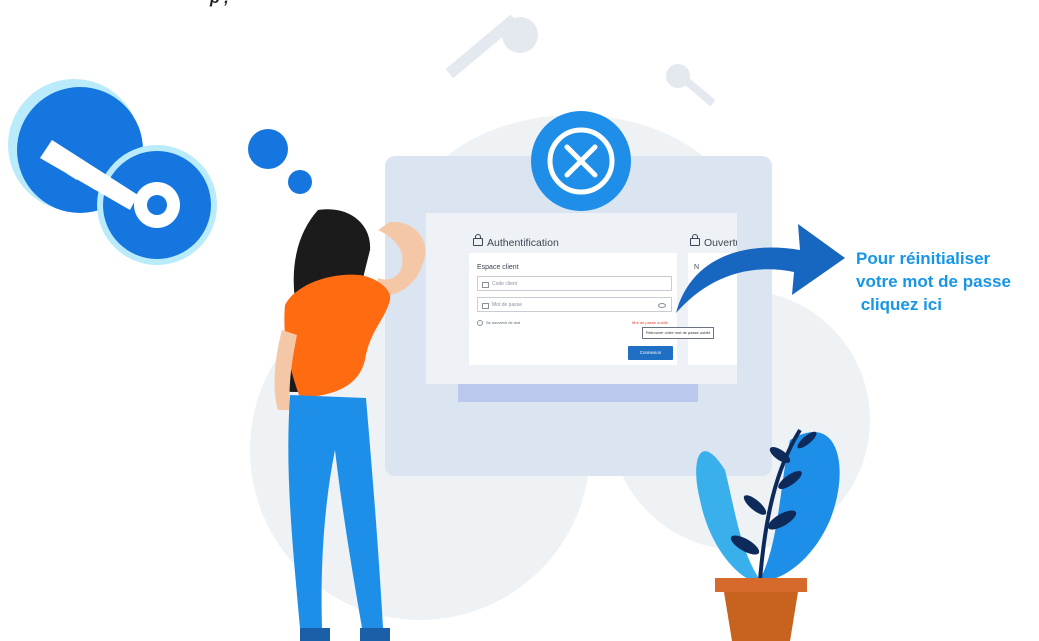 This screenshot has height=641, width=1039. What do you see at coordinates (581, 161) in the screenshot?
I see `error-close-icon` at bounding box center [581, 161].